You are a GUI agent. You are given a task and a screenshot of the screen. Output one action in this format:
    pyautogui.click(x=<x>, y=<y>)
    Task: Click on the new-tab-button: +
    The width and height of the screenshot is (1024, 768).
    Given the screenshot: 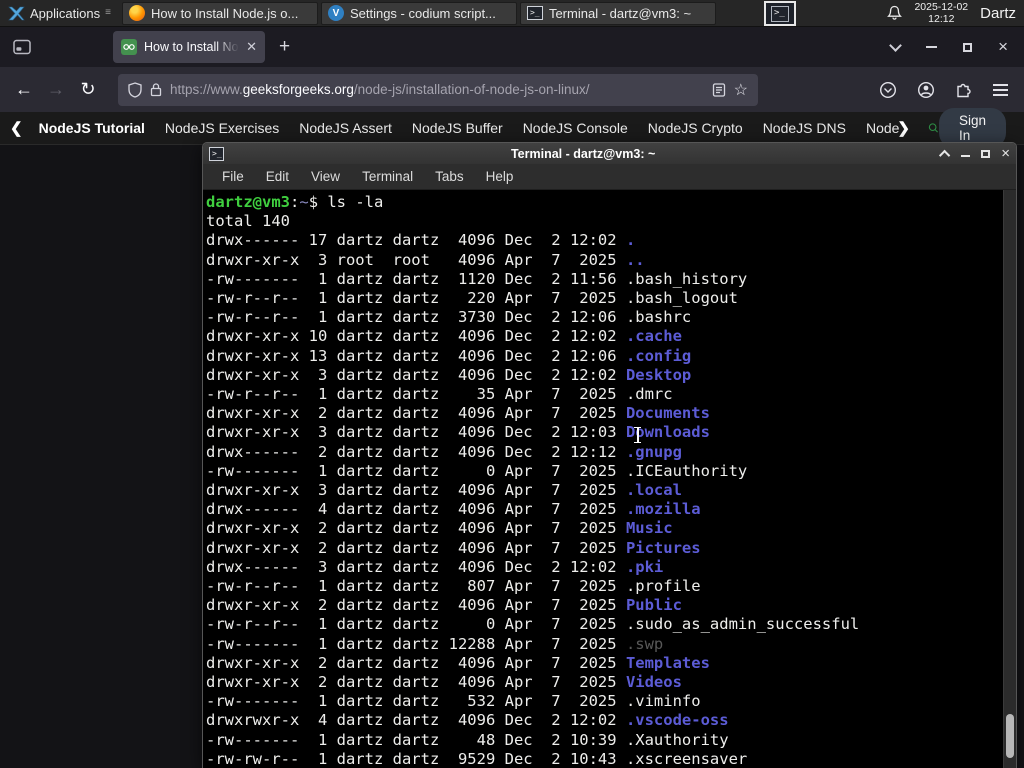 What is the action you would take?
    pyautogui.click(x=284, y=47)
    